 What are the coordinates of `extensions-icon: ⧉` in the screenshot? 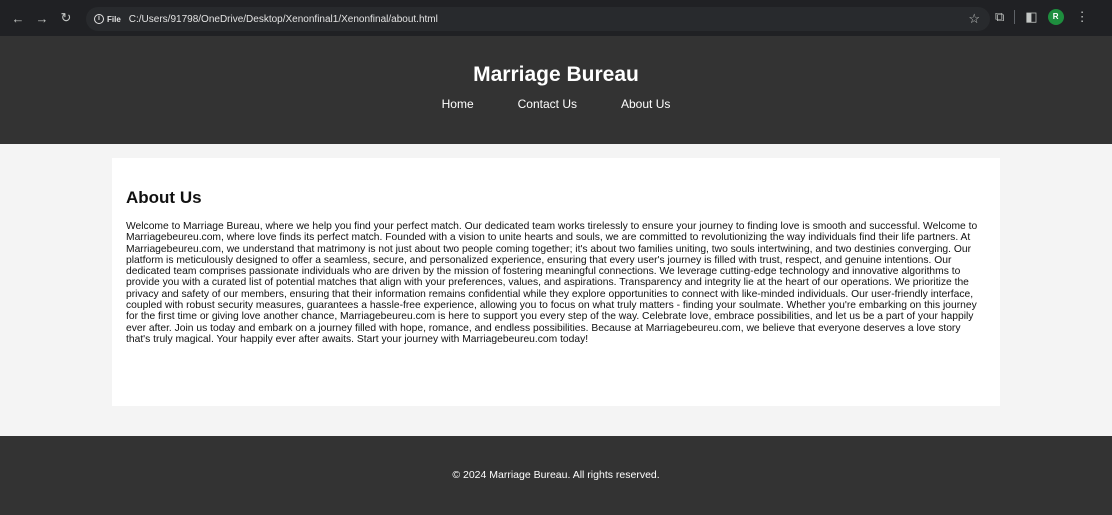 It's located at (999, 17).